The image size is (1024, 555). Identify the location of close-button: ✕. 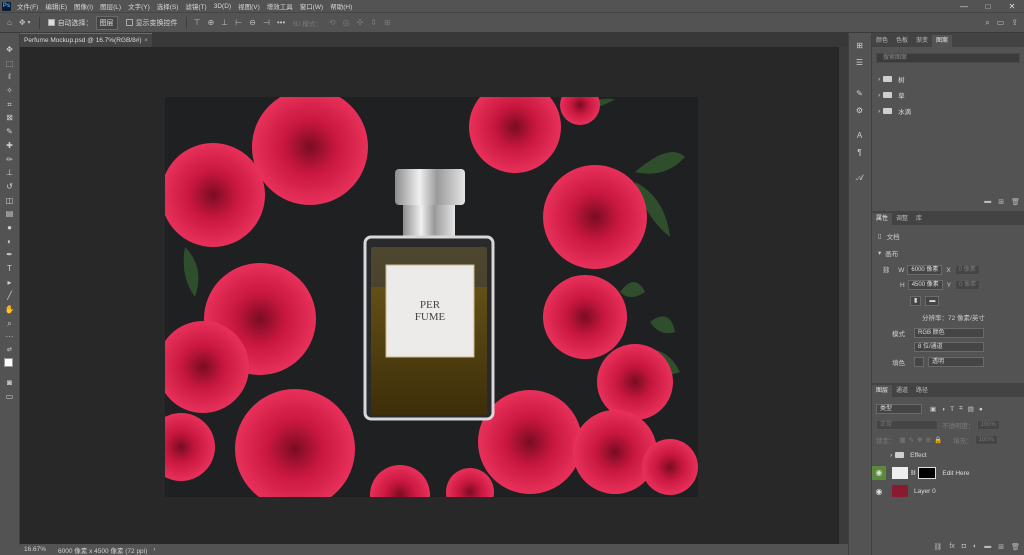
(1012, 6).